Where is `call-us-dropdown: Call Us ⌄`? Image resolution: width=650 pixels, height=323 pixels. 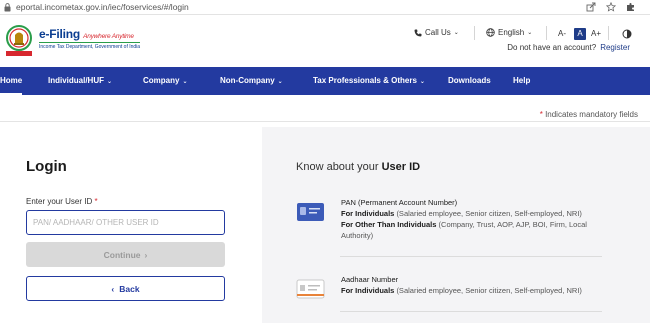
call-us-dropdown: Call Us ⌄ is located at coordinates (436, 32).